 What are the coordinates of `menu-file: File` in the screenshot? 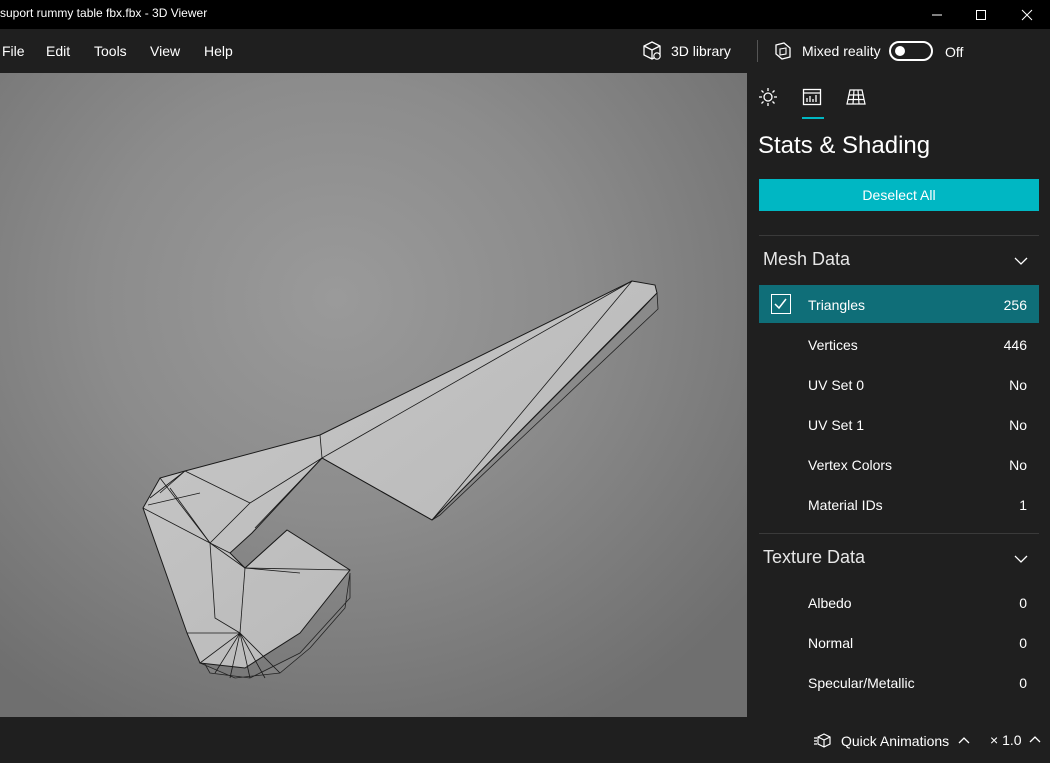 It's located at (13, 51).